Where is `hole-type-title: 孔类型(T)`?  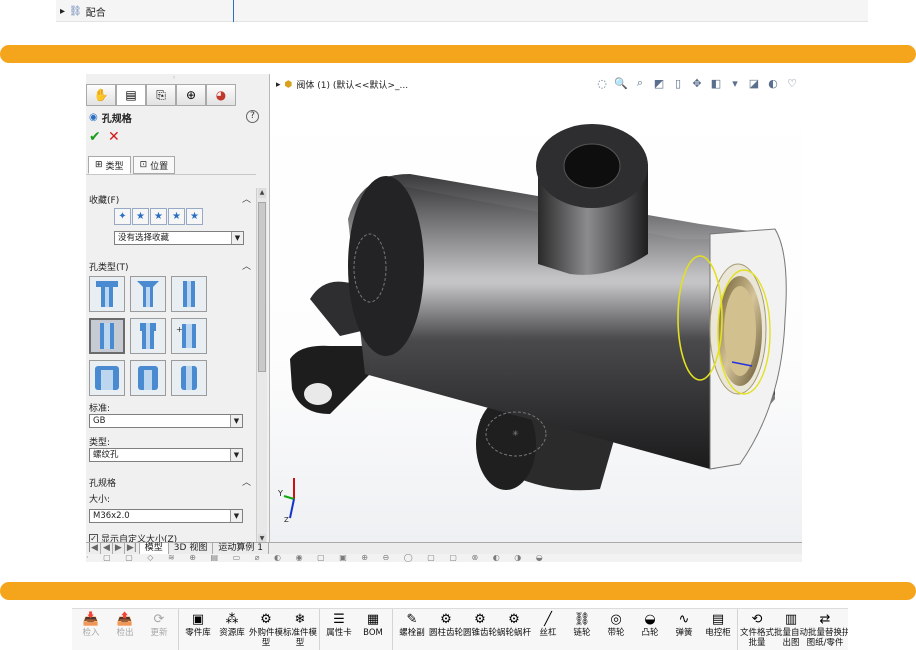 hole-type-title: 孔类型(T) is located at coordinates (109, 266).